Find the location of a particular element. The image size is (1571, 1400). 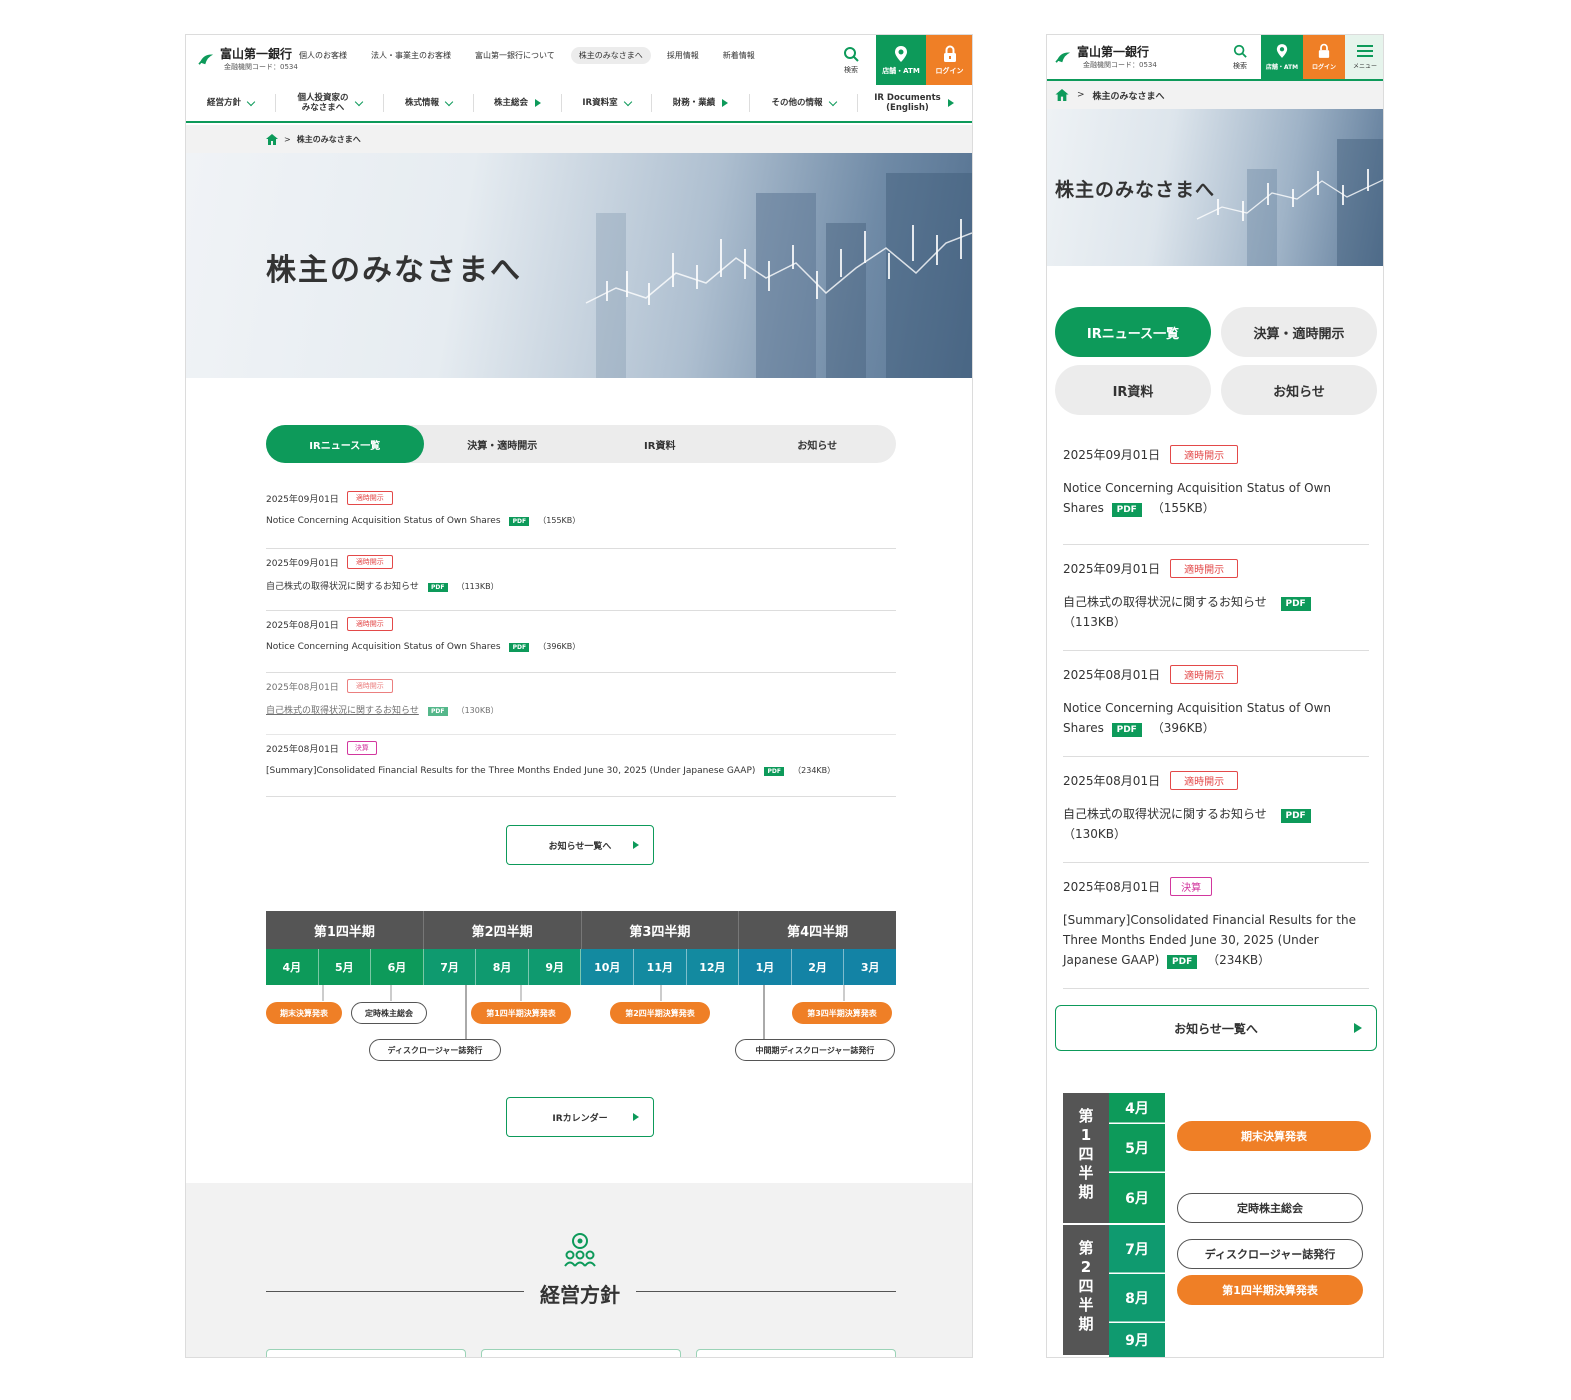

event-shareholders-meeting: 定時株主総会 is located at coordinates (1270, 1208).